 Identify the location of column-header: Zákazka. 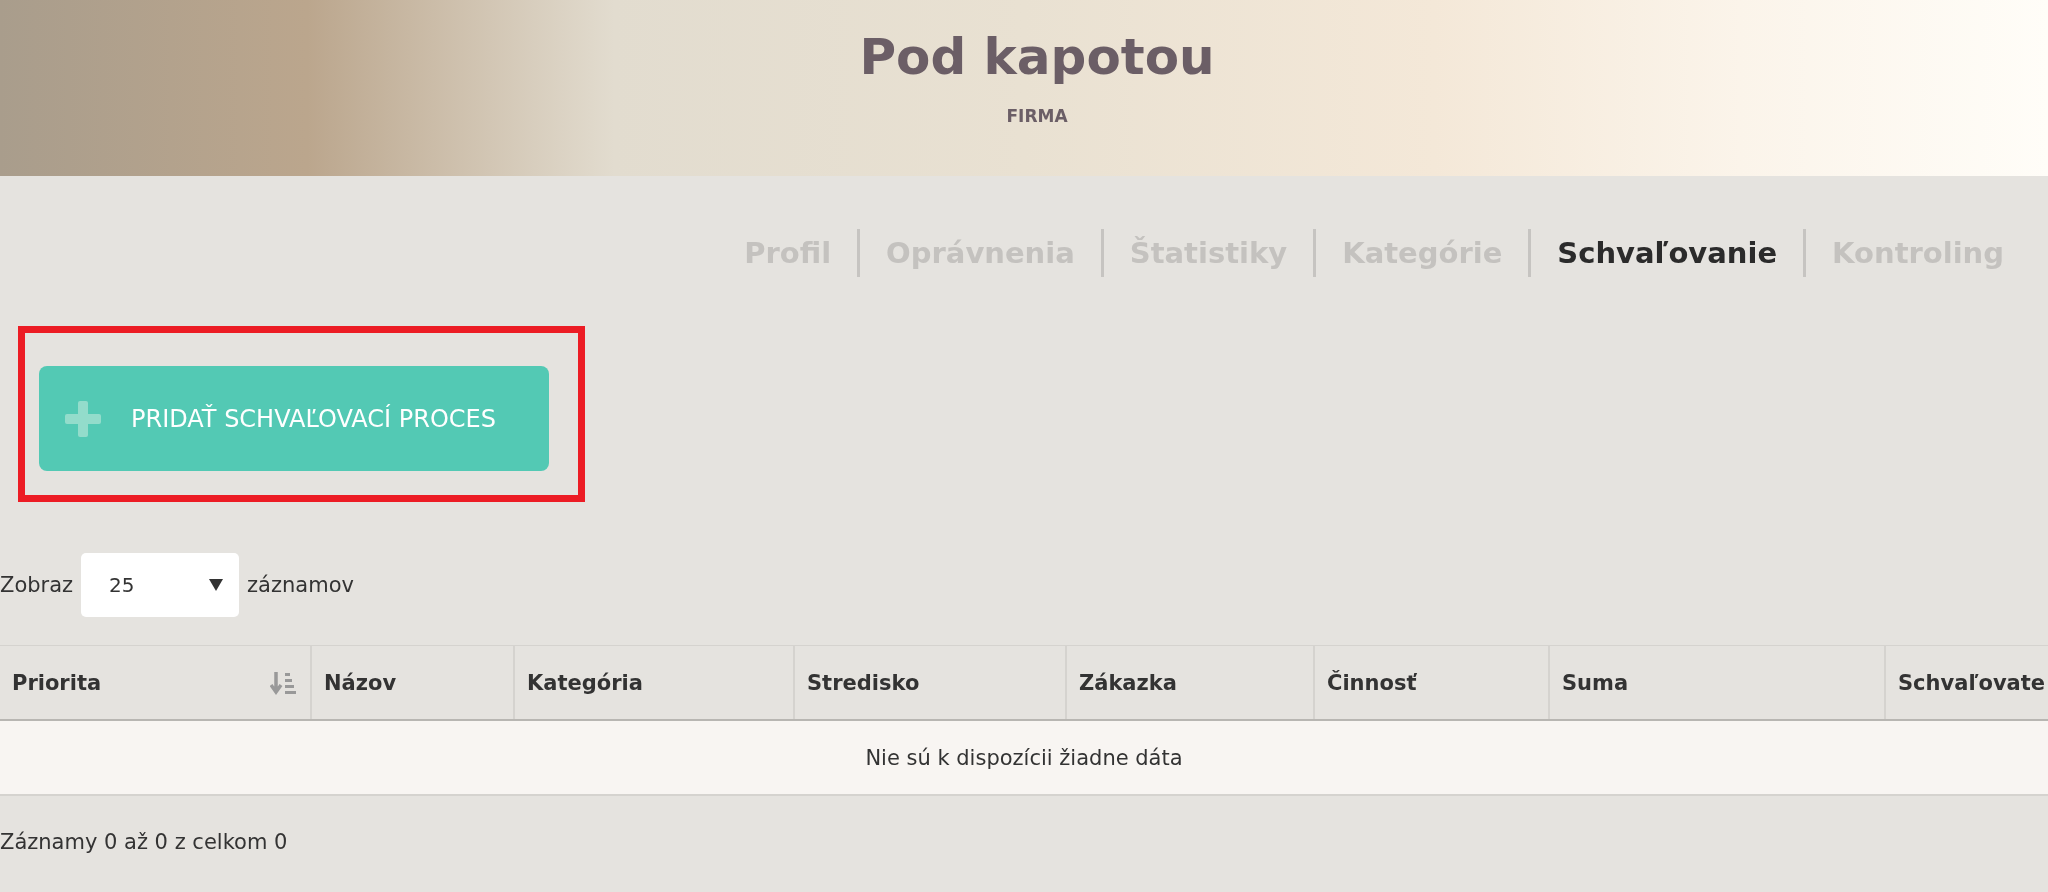
(1191, 682).